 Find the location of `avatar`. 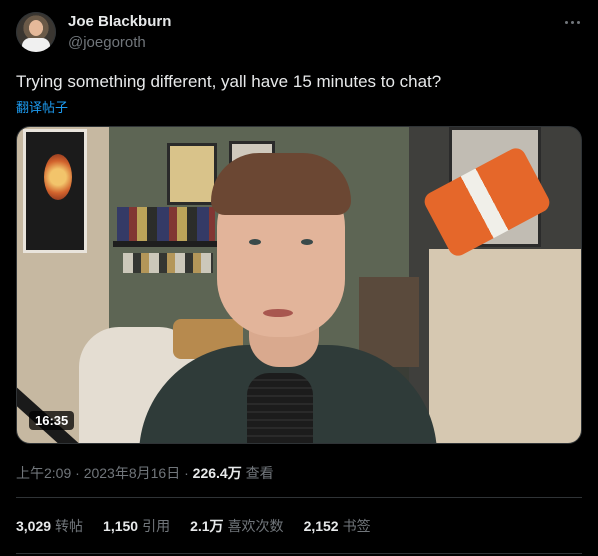

avatar is located at coordinates (36, 32).